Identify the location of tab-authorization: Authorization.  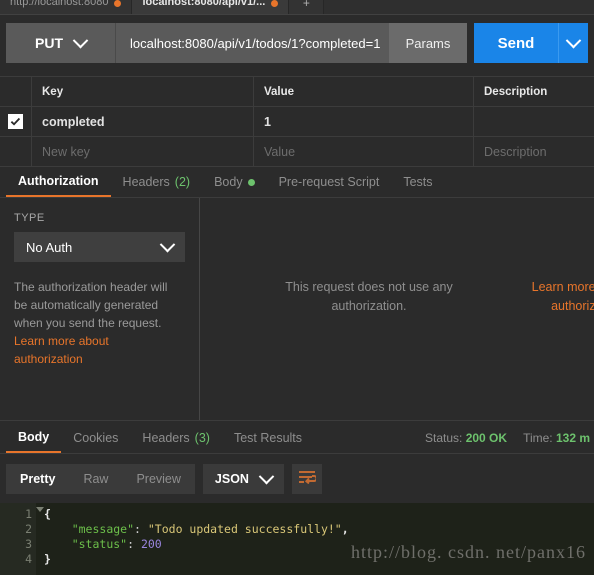
(58, 182).